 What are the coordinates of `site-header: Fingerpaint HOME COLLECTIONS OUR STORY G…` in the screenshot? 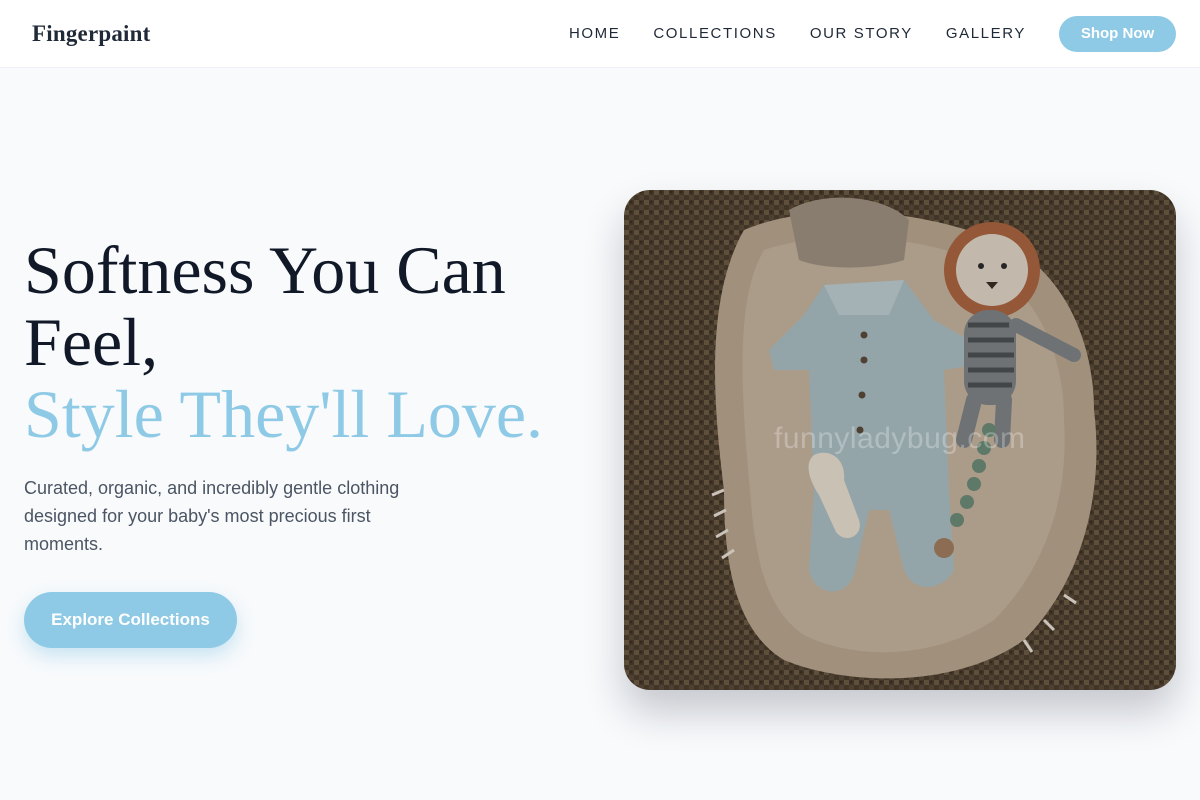 It's located at (600, 34).